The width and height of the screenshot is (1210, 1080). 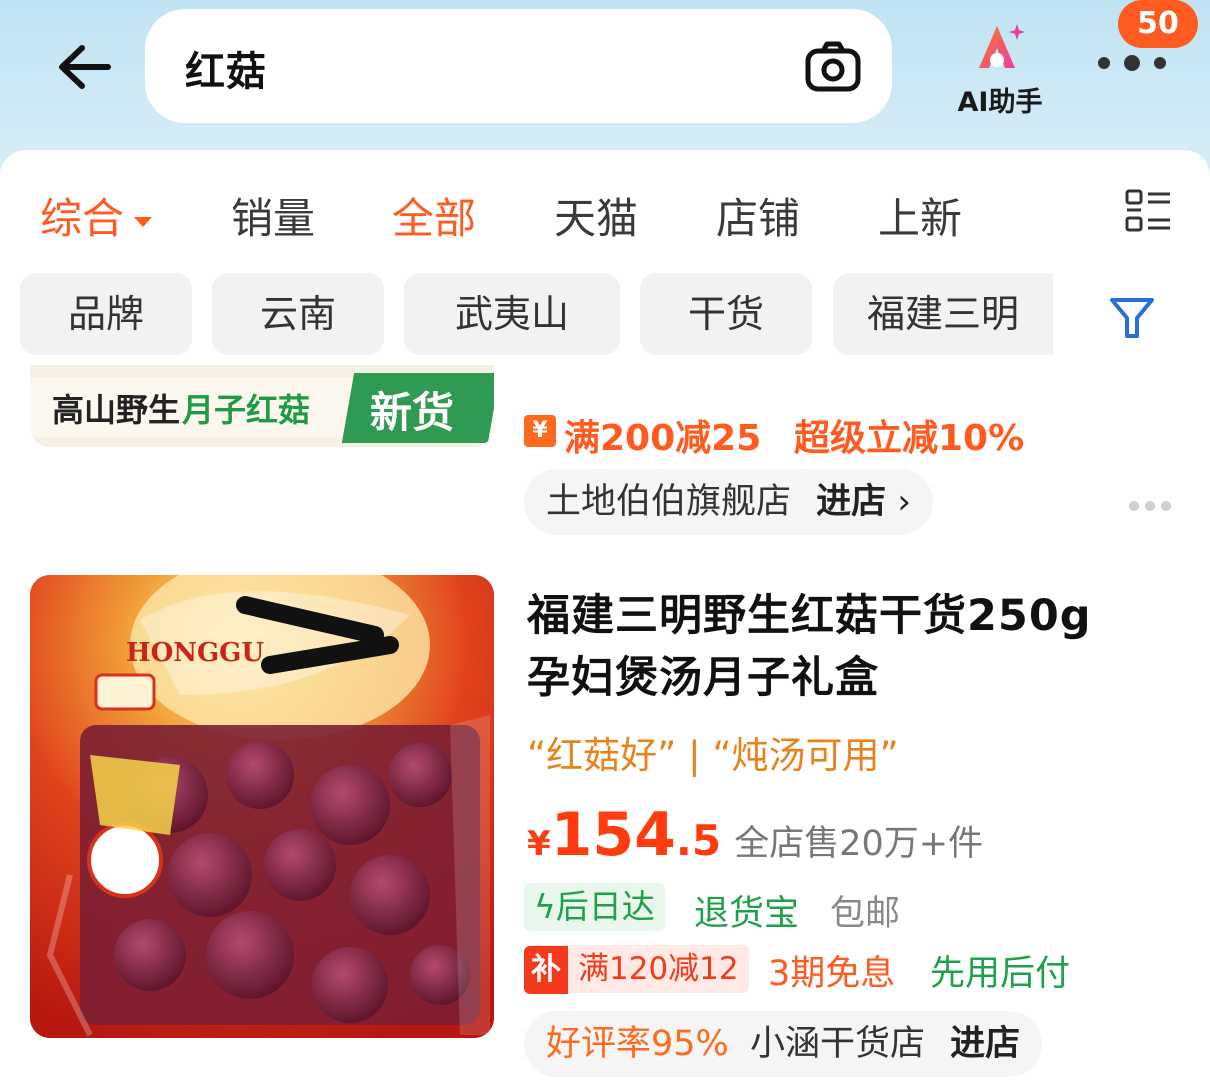 I want to click on filter-chip-wuyishan: 武夷山, so click(x=512, y=314).